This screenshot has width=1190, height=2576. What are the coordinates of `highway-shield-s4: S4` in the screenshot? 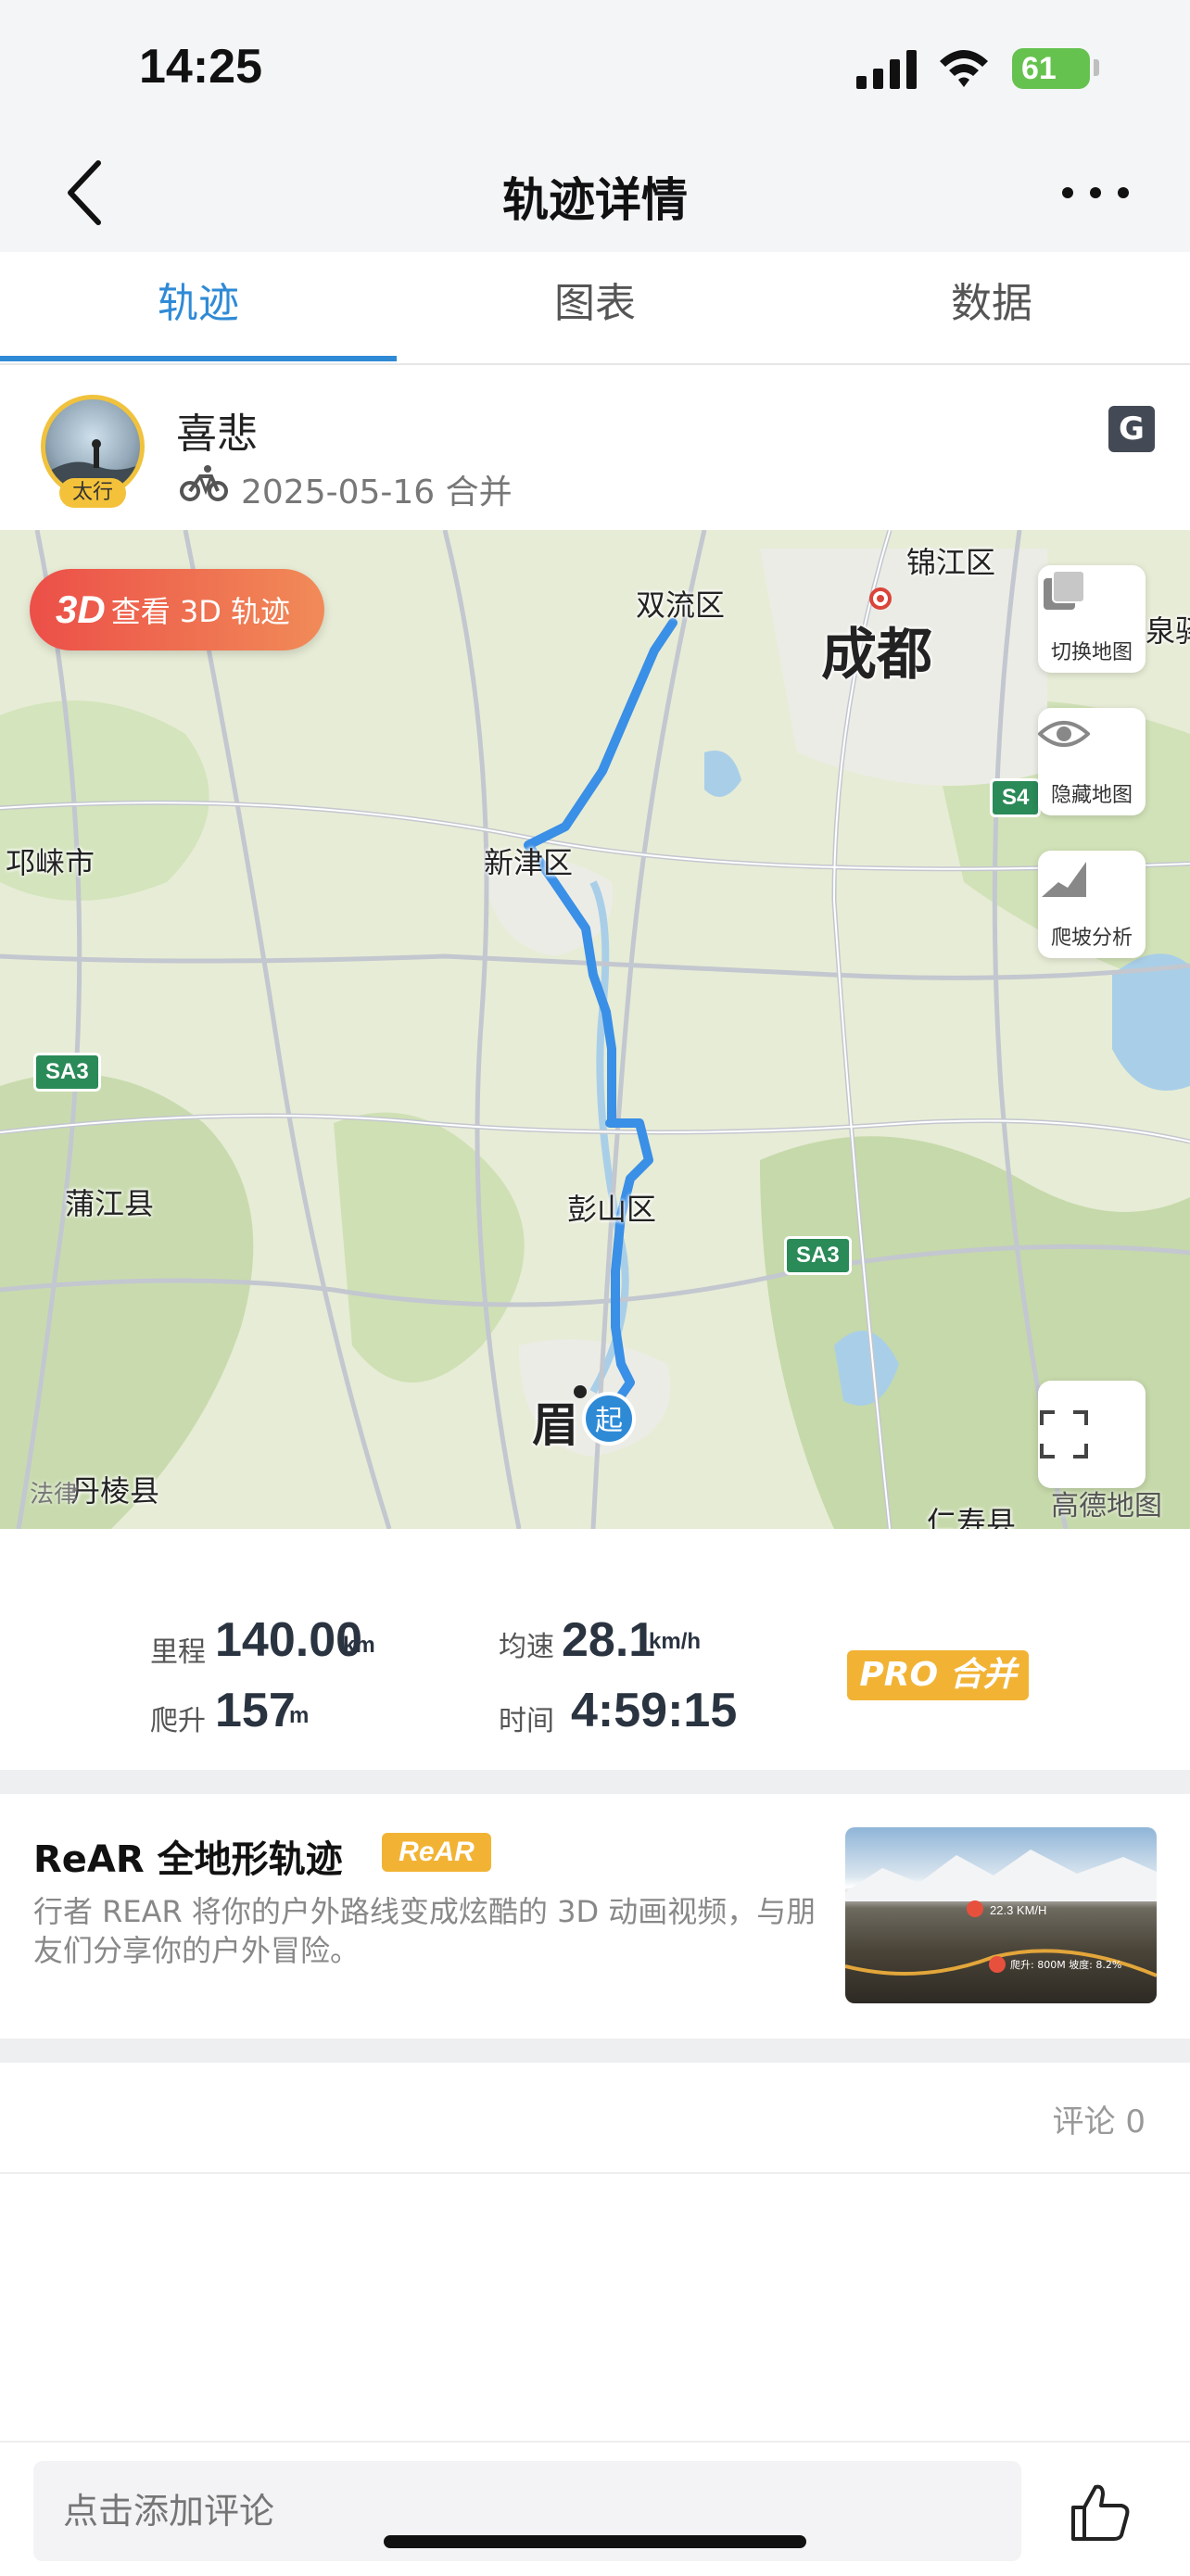 It's located at (1016, 797).